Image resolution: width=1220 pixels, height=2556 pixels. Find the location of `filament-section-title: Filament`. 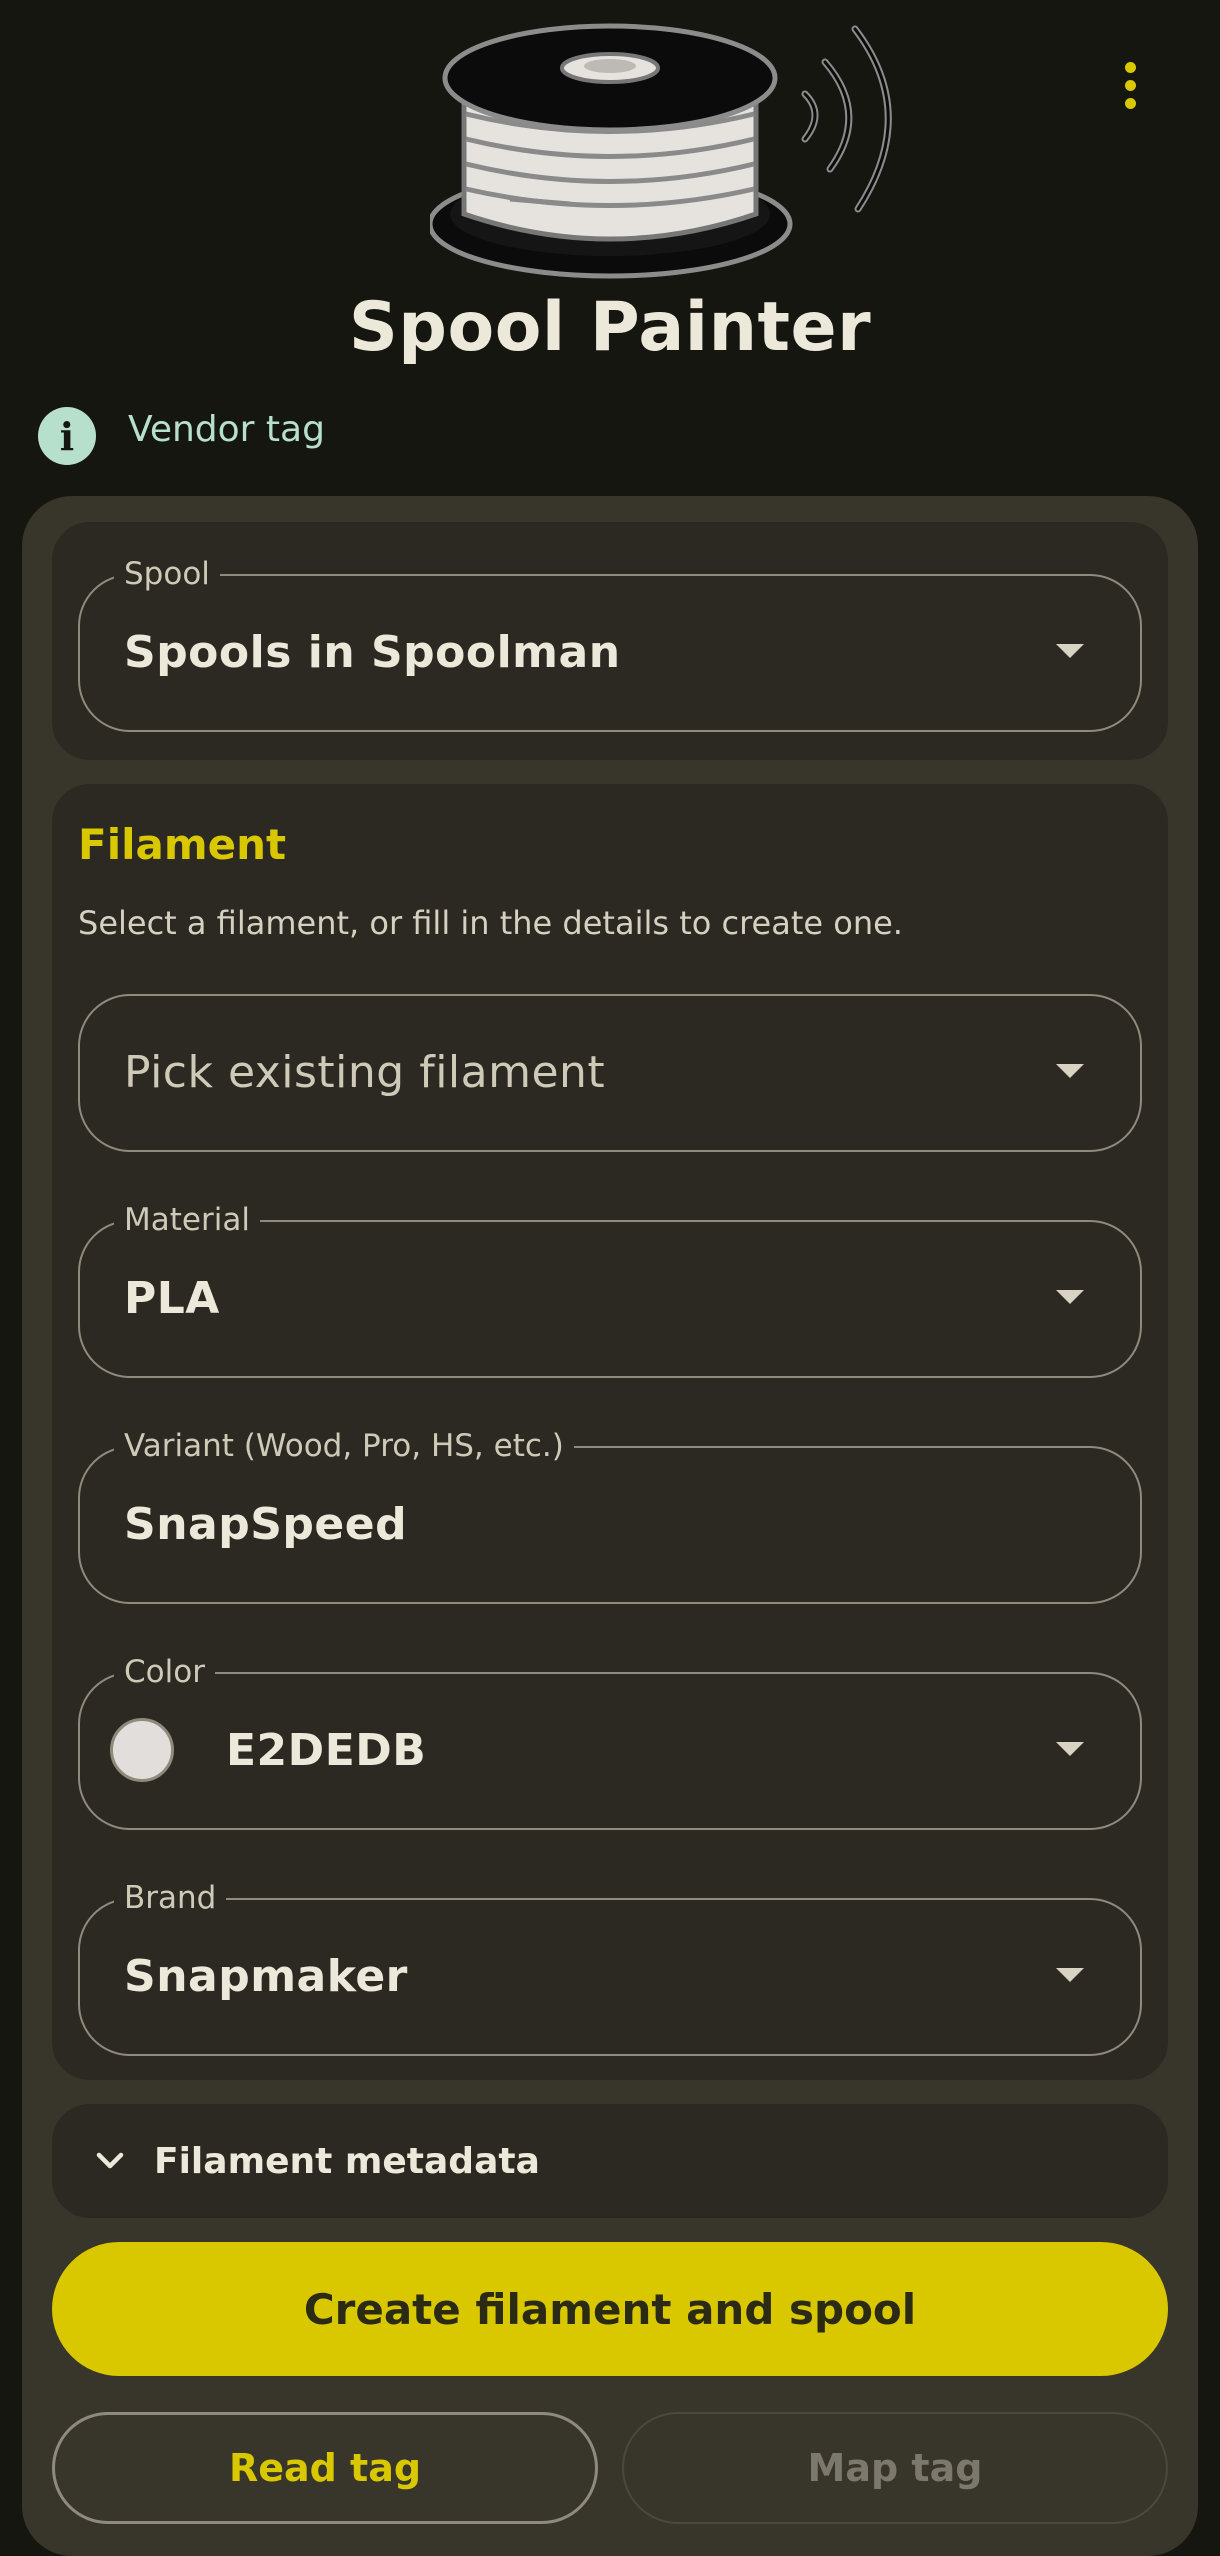

filament-section-title: Filament is located at coordinates (182, 844).